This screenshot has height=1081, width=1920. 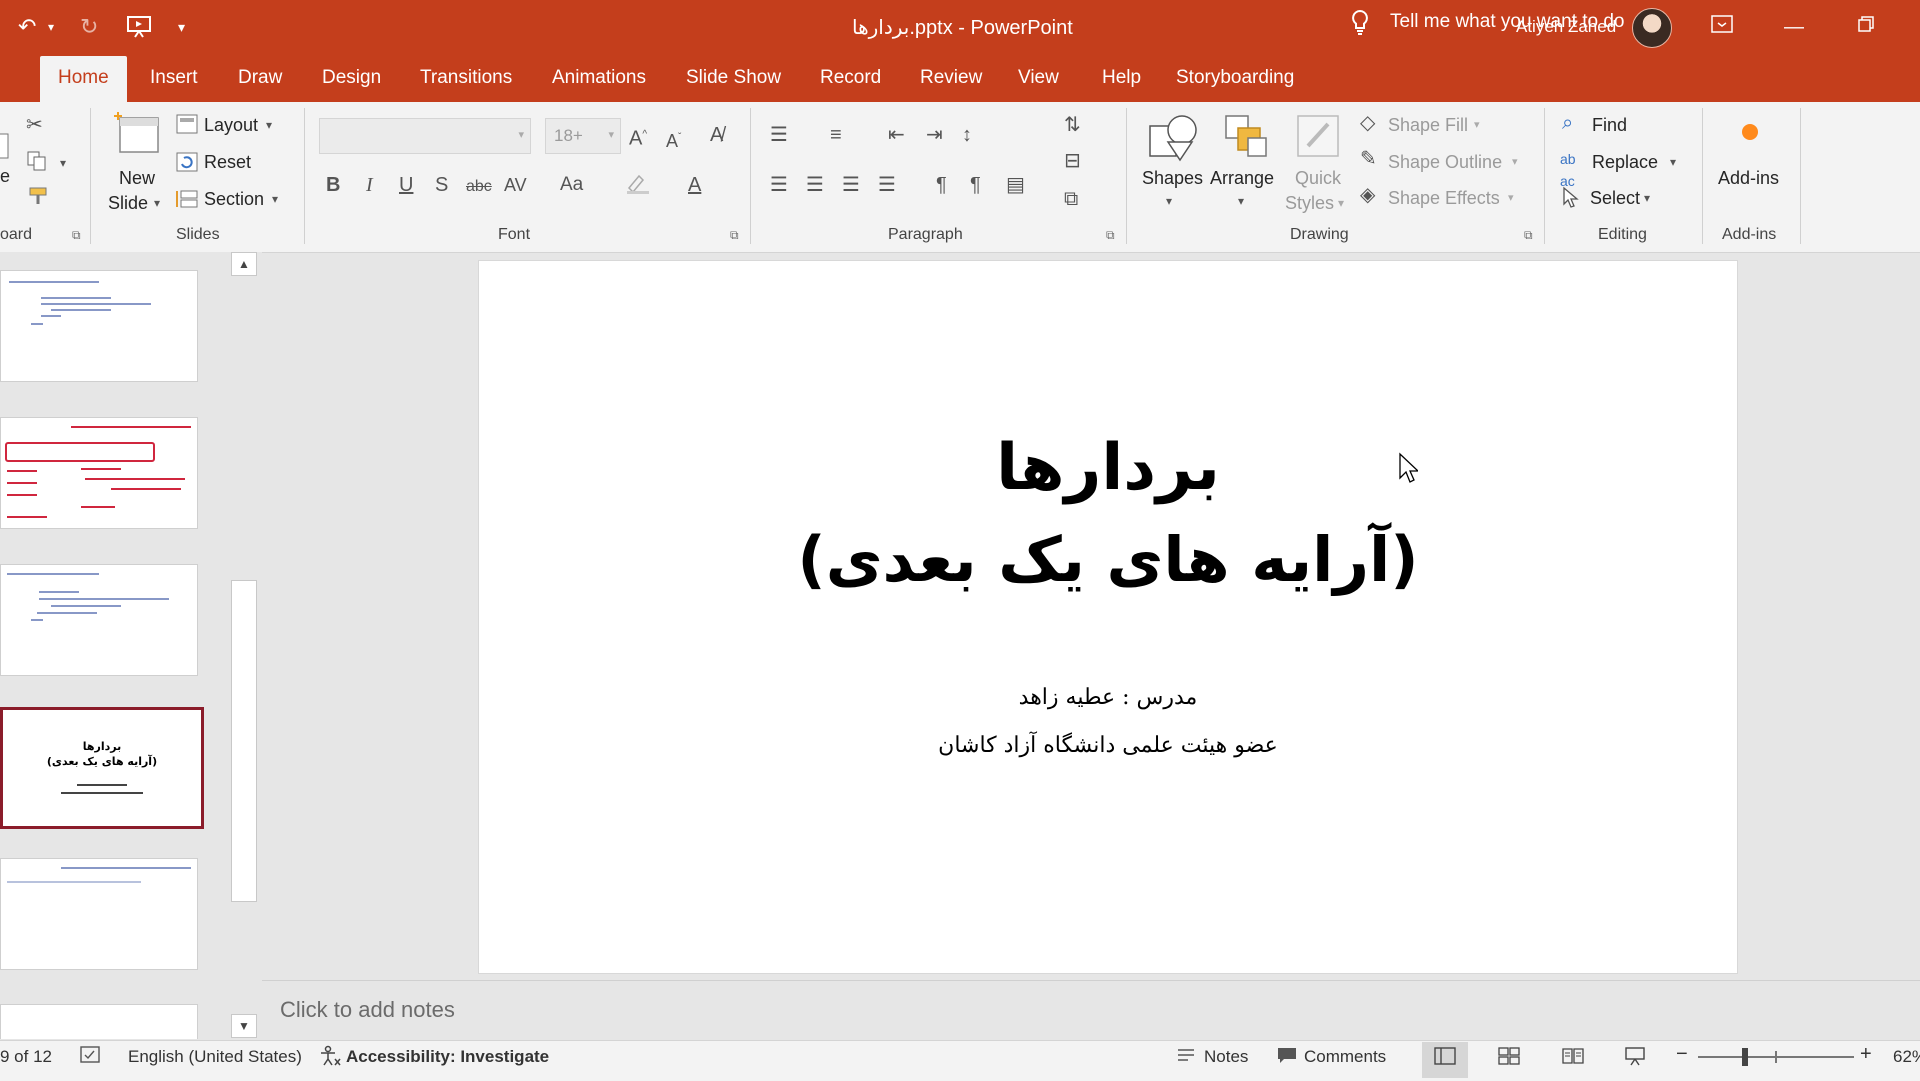 What do you see at coordinates (1071, 199) in the screenshot?
I see `smartart-icon: ⧉` at bounding box center [1071, 199].